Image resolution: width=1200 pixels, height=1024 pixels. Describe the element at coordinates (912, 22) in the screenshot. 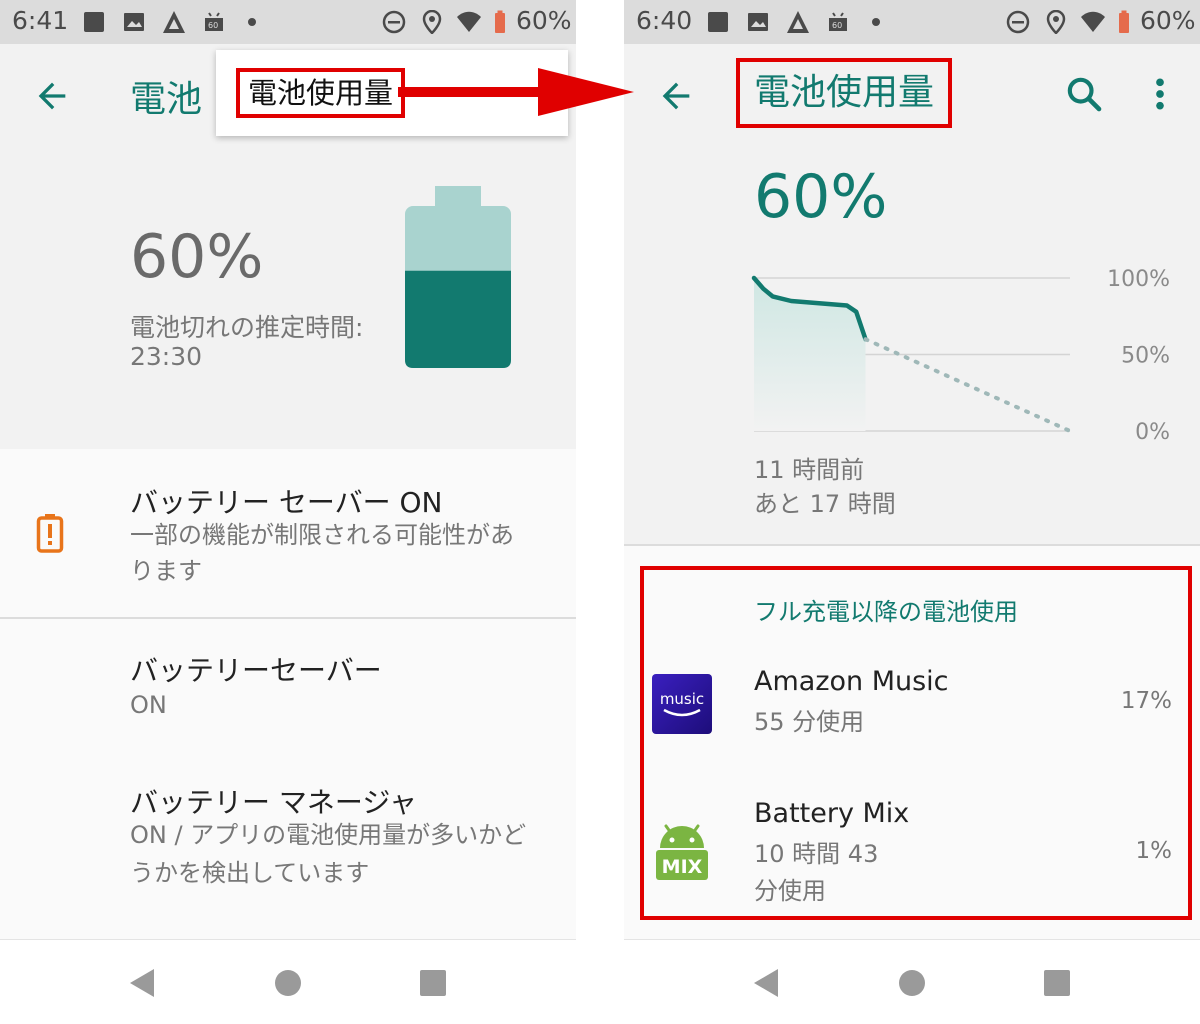

I see `status-bar: 6:40 60 60%` at that location.